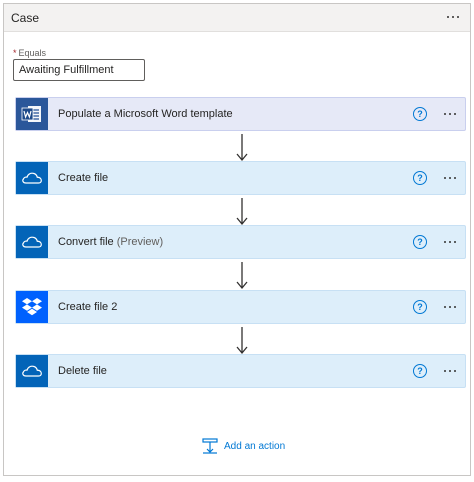 Image resolution: width=474 pixels, height=482 pixels. What do you see at coordinates (237, 18) in the screenshot?
I see `case-header: Case` at bounding box center [237, 18].